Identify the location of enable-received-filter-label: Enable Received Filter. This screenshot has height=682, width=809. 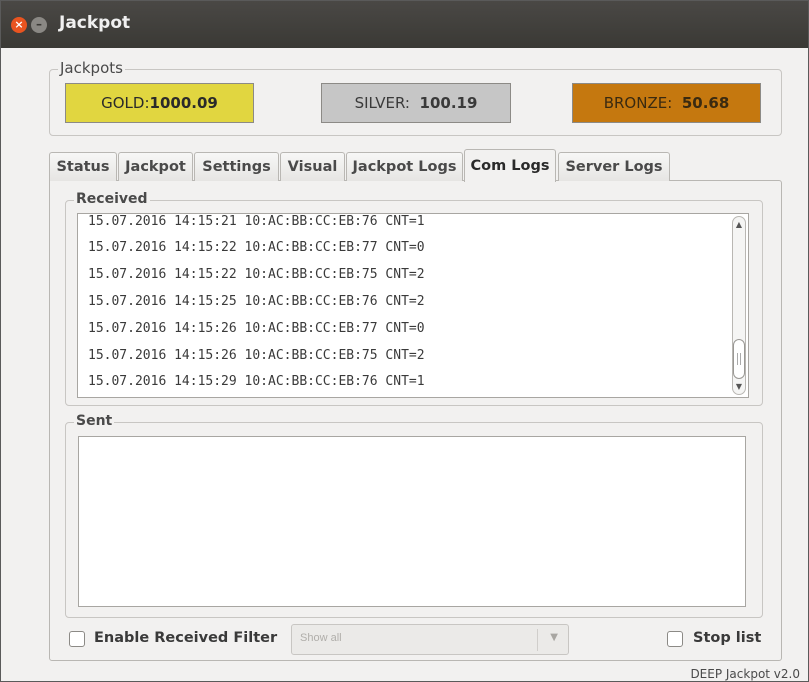
(186, 638).